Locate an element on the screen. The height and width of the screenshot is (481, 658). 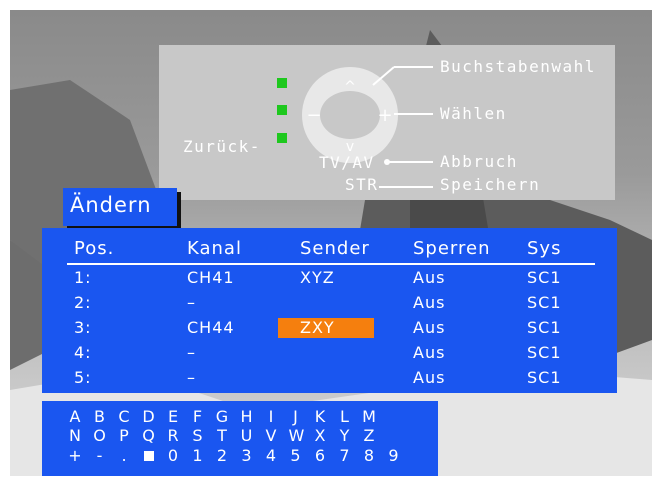
keyboard-key: M is located at coordinates (369, 416).